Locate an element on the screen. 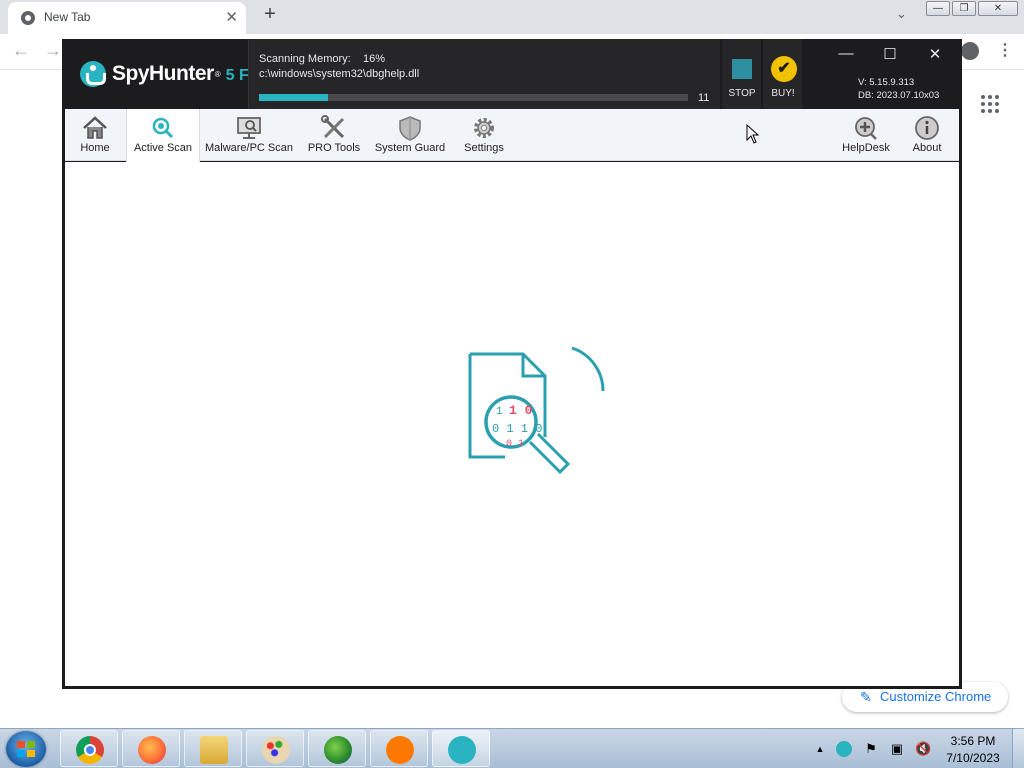 The width and height of the screenshot is (1024, 768). scan-progress-fill is located at coordinates (293, 97).